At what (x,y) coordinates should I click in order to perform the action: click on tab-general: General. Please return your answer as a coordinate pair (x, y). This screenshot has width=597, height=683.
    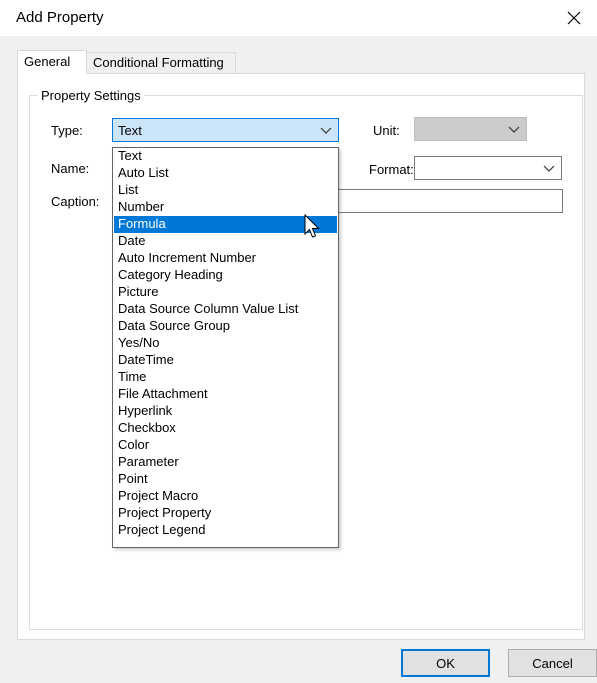
    Looking at the image, I should click on (52, 62).